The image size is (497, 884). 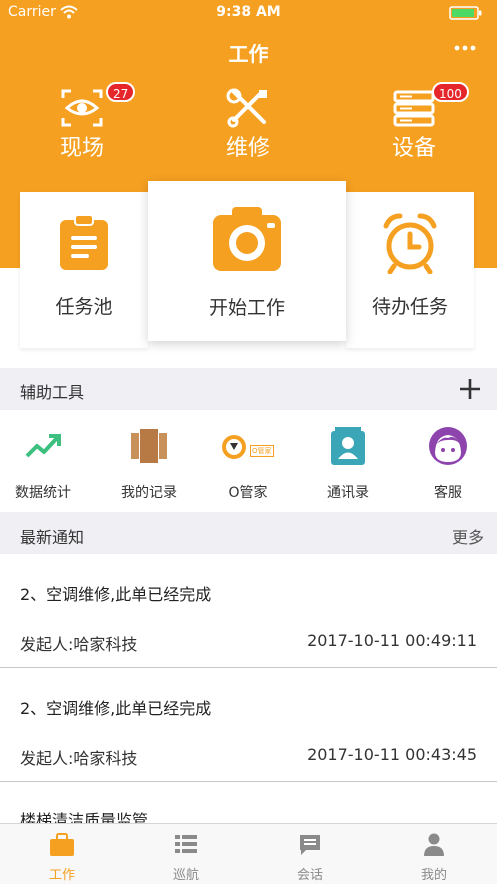 I want to click on tab-work: 工作, so click(x=62, y=854).